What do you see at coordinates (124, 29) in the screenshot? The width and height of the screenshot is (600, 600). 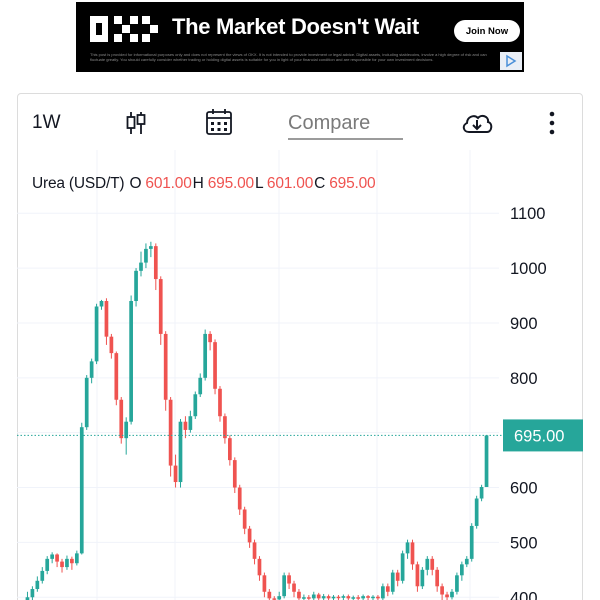 I see `okx-logo-icon` at bounding box center [124, 29].